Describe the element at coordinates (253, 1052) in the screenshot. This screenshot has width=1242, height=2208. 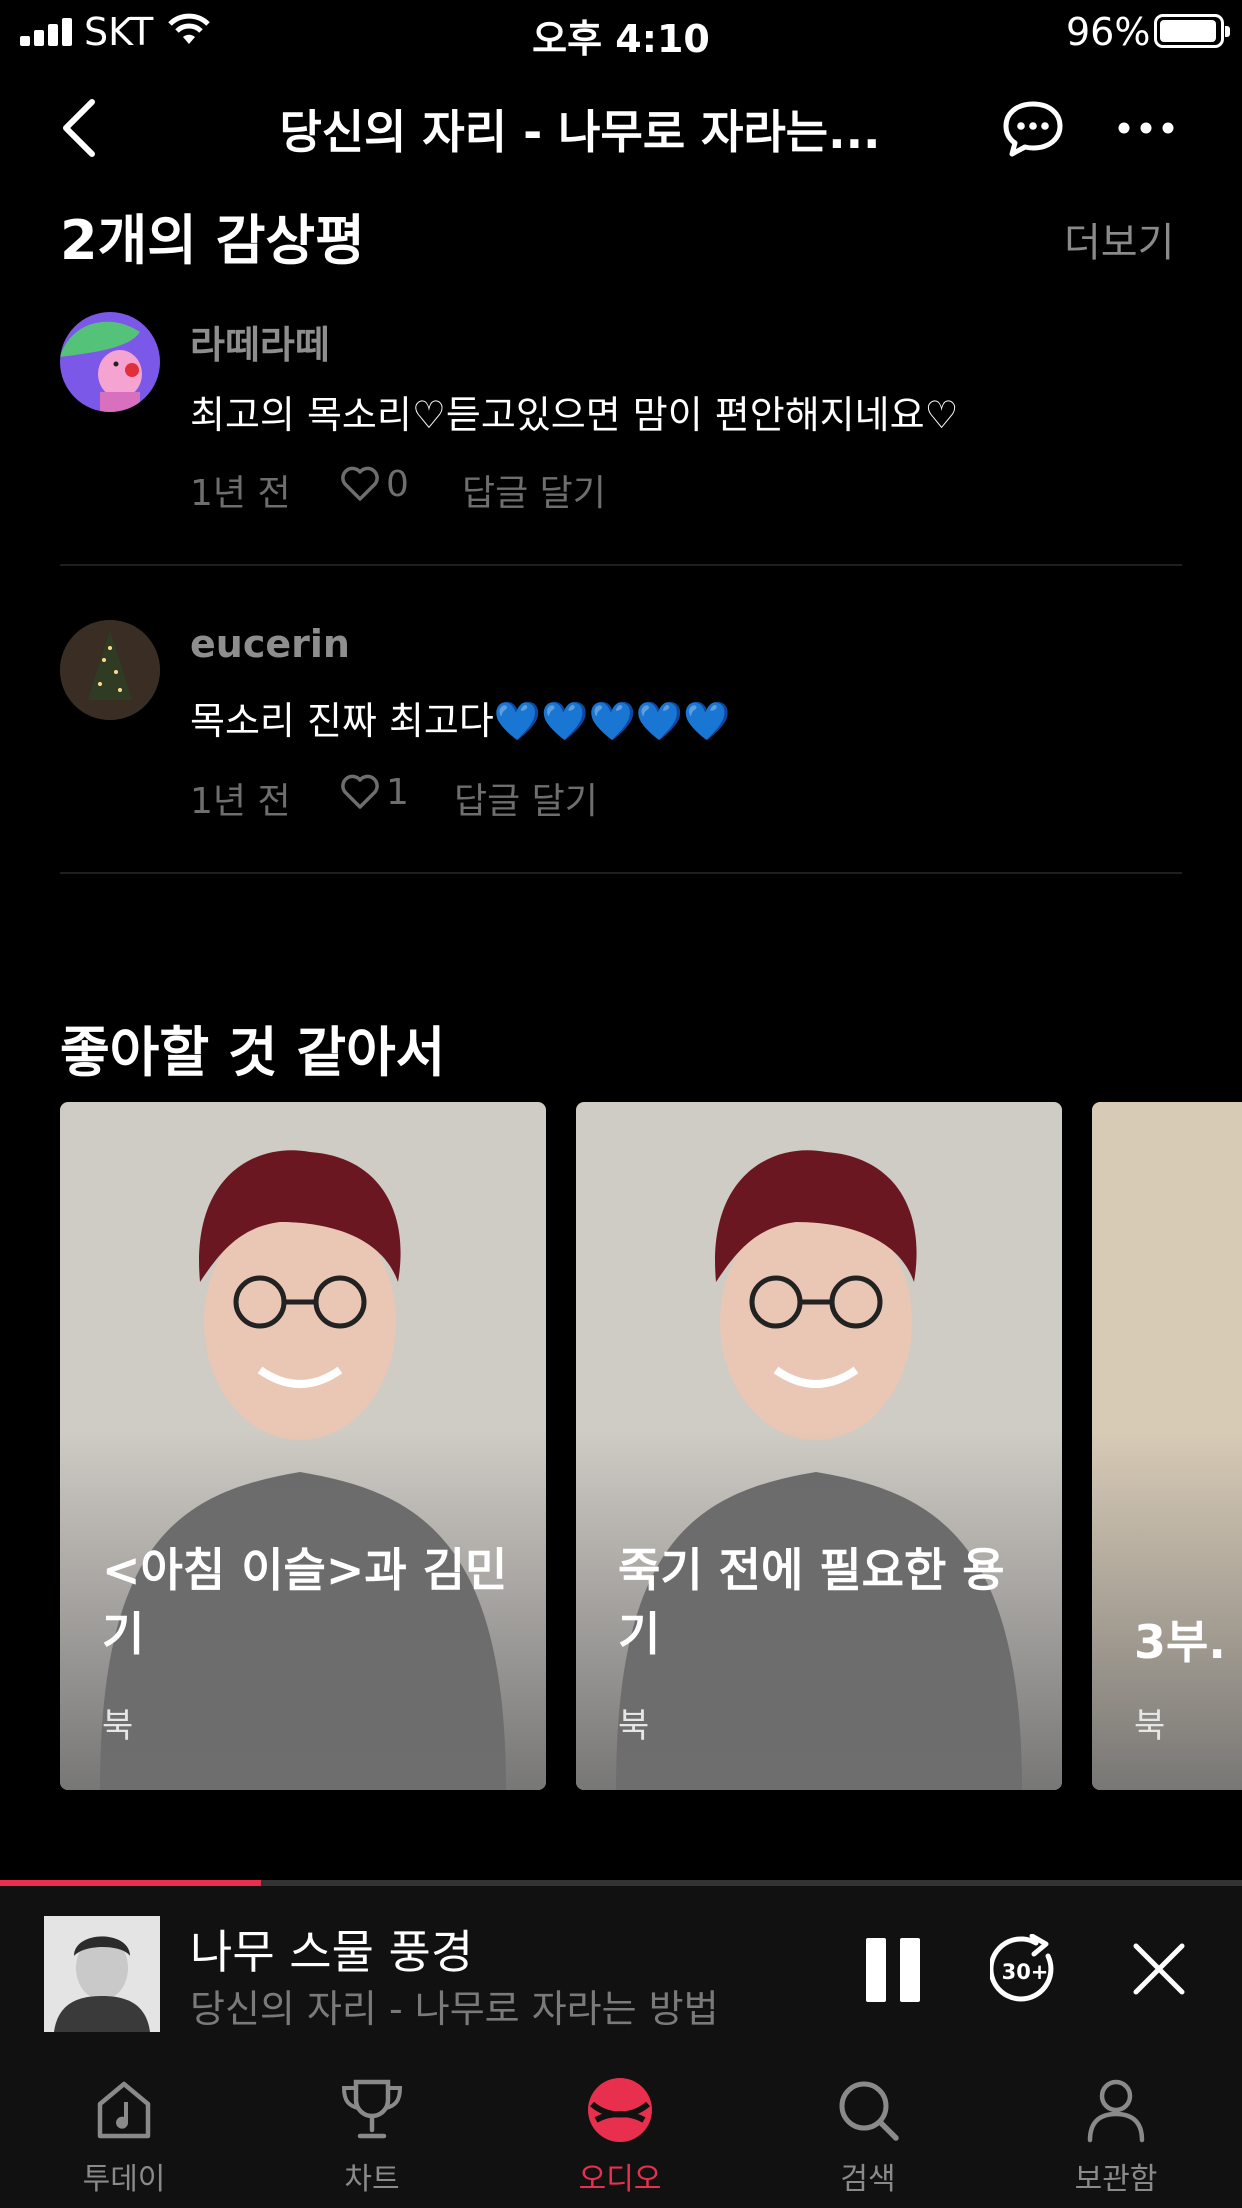
I see `recommend-heading: 좋아할 것 같아서` at that location.